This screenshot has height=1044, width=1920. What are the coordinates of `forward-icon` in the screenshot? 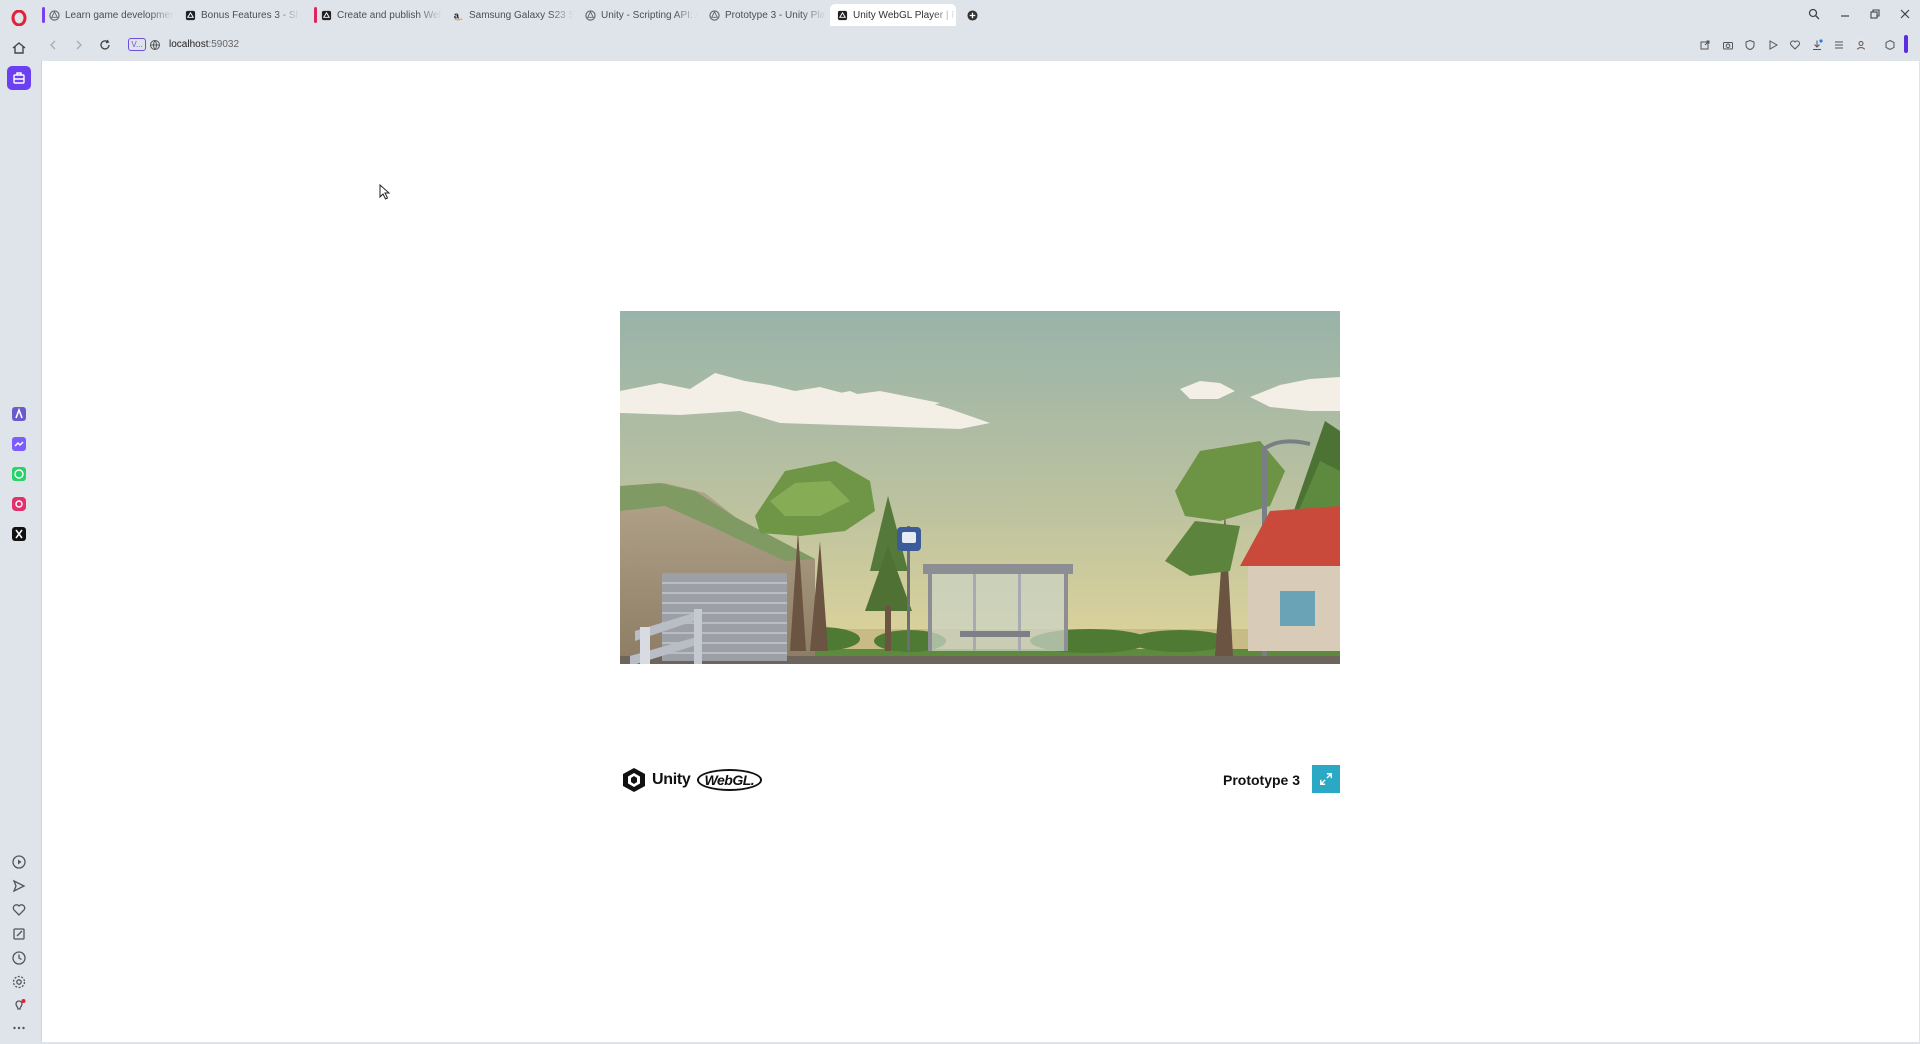 It's located at (79, 45).